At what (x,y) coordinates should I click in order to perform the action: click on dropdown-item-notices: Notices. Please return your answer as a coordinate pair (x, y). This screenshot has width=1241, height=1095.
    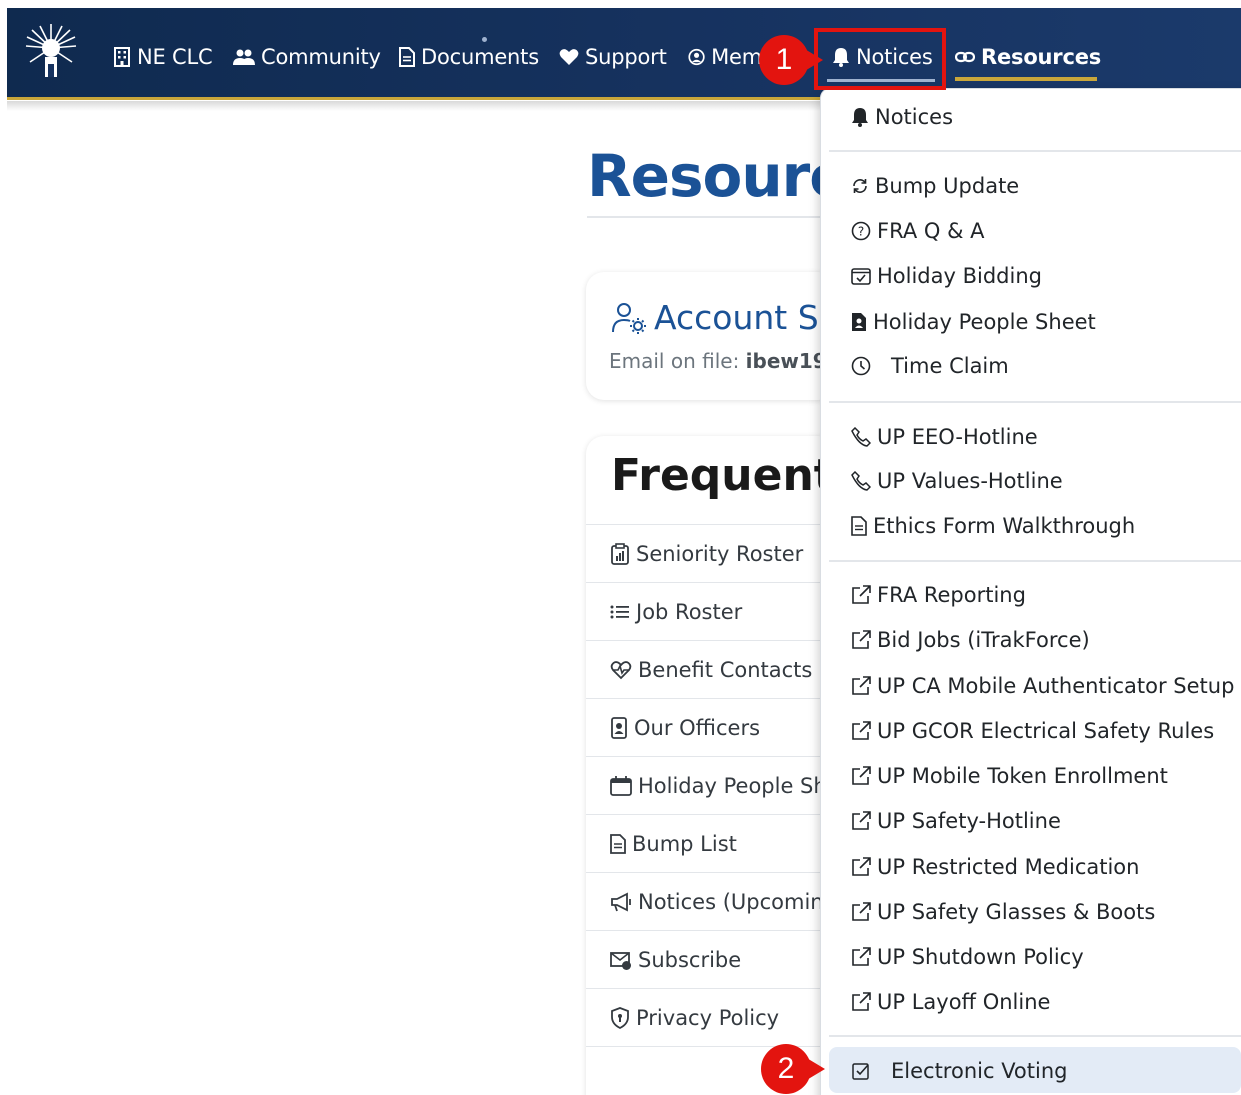
    Looking at the image, I should click on (902, 117).